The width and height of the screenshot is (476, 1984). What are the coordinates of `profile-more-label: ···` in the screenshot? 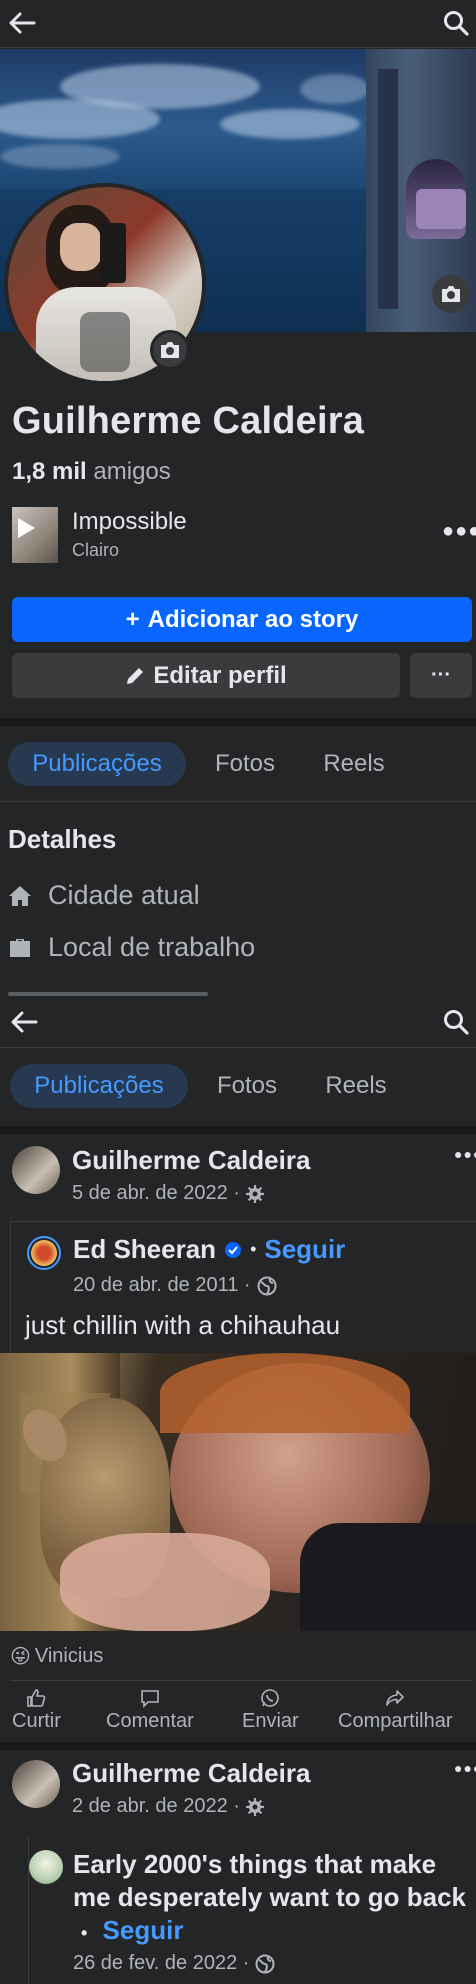 It's located at (441, 675).